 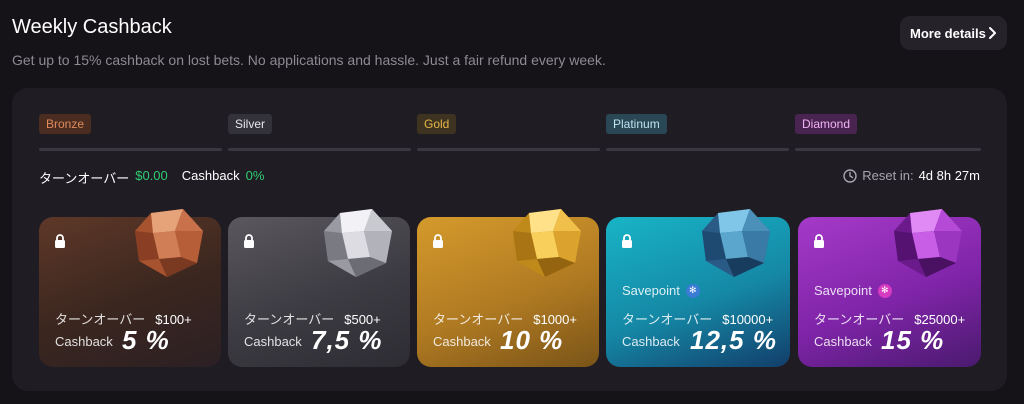 I want to click on platinum-gem-icon, so click(x=736, y=243).